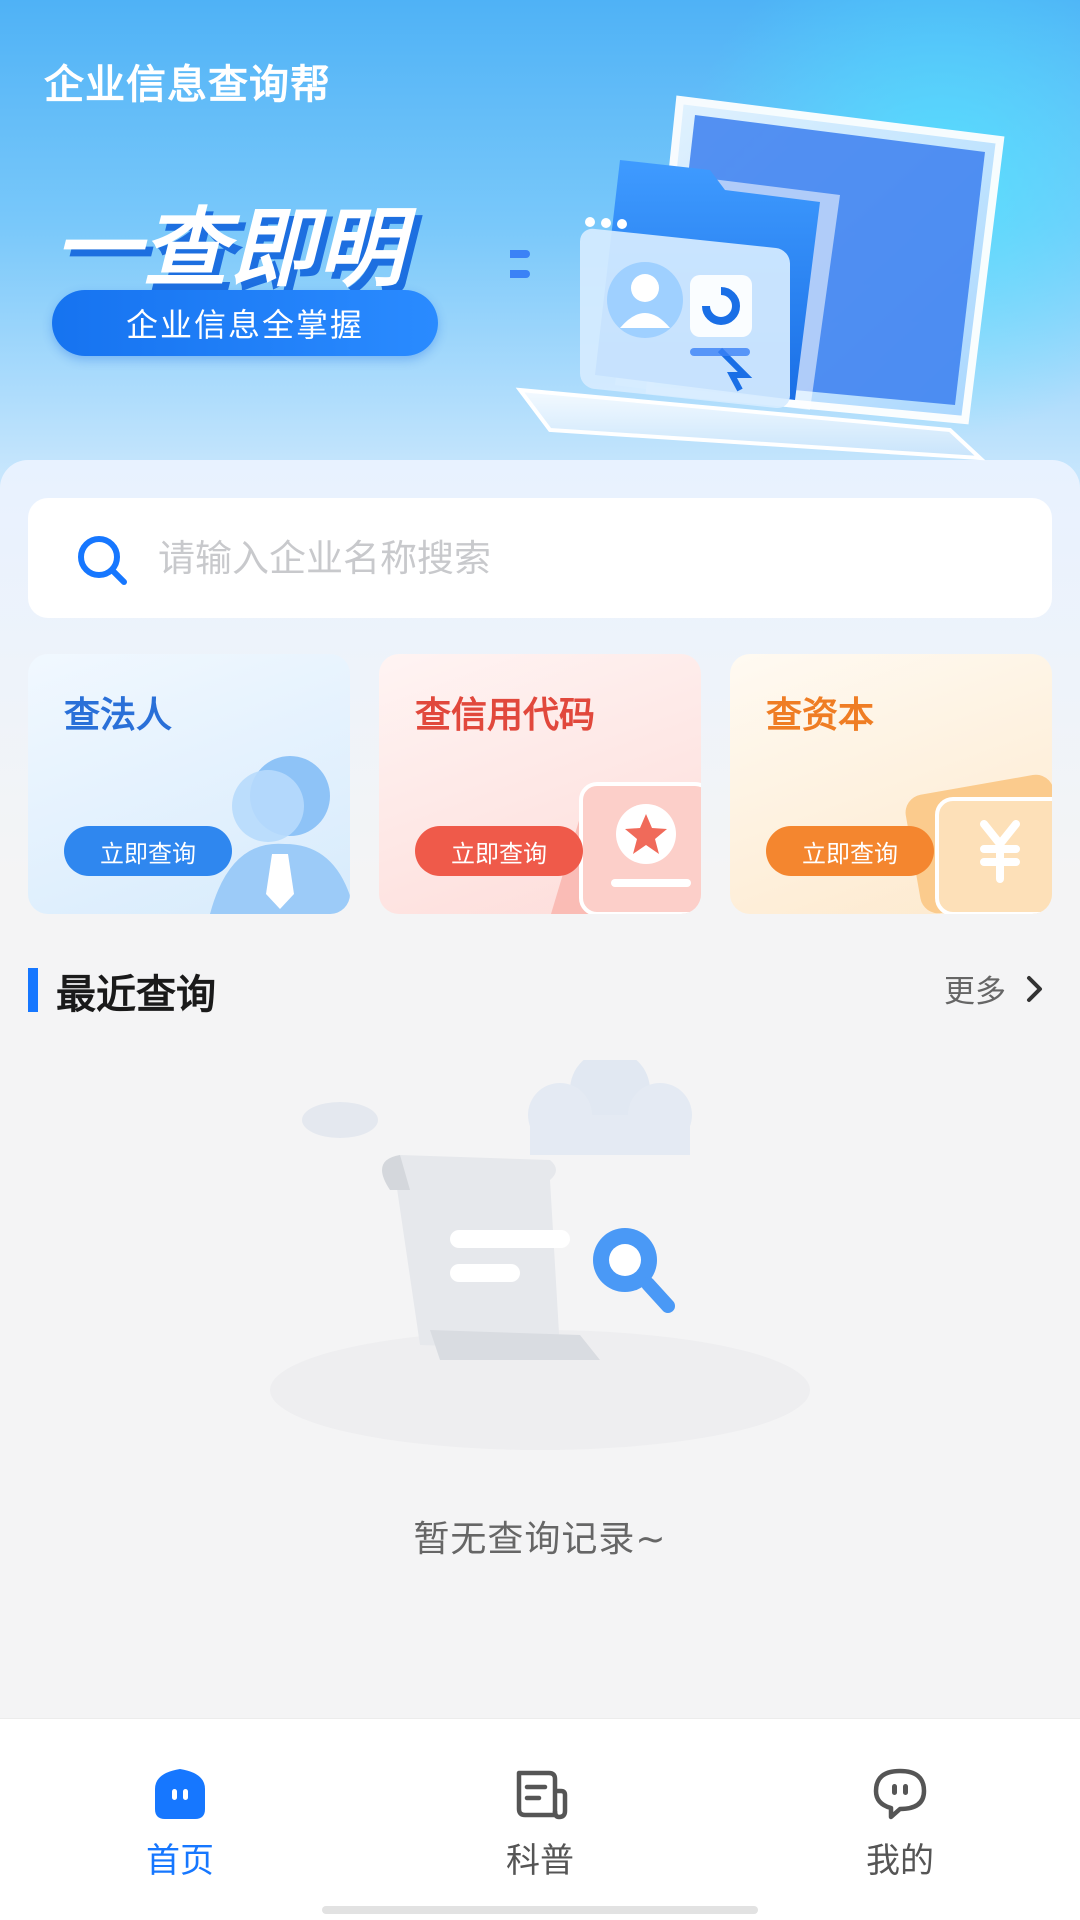 The height and width of the screenshot is (1920, 1080). I want to click on laptop-folder-illustration, so click(757, 278).